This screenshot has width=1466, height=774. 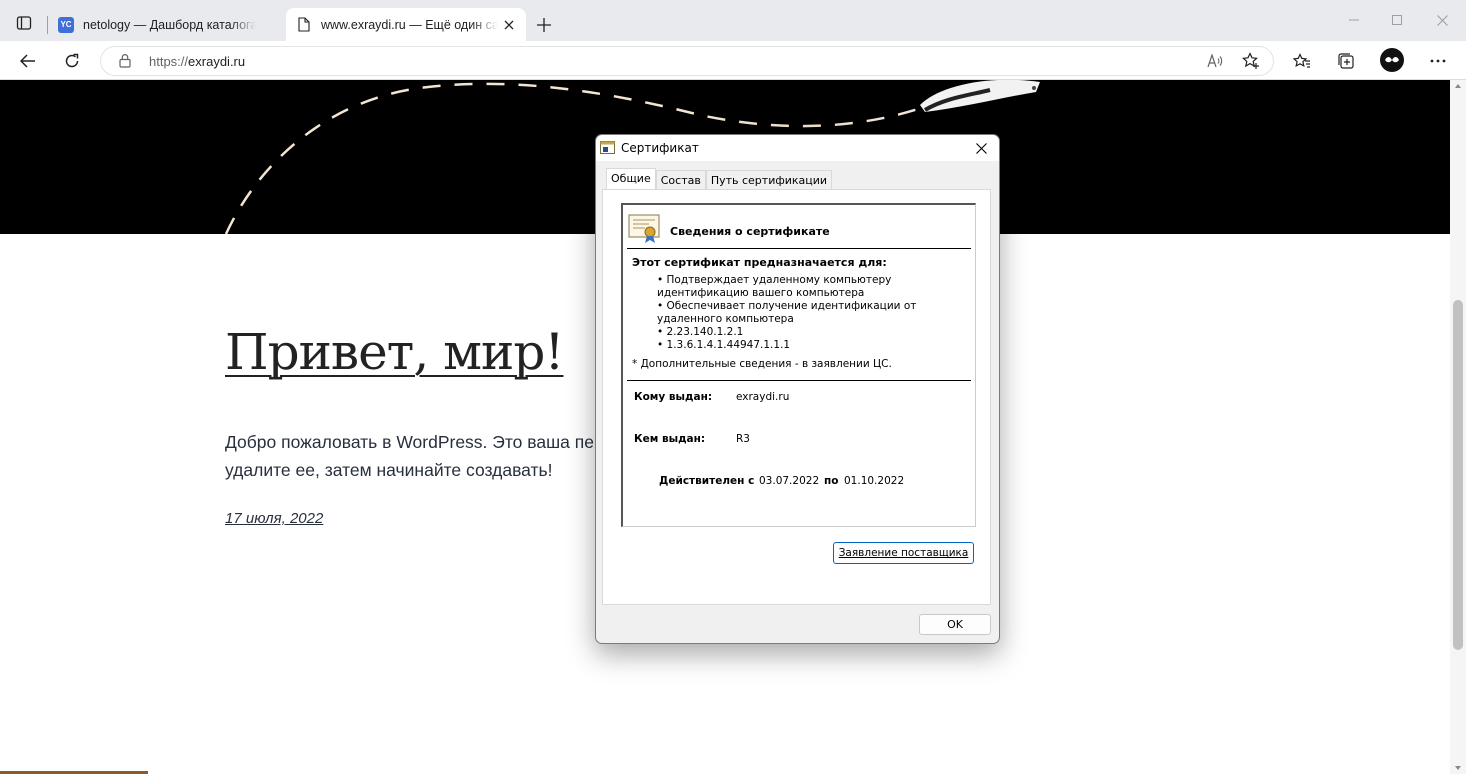 What do you see at coordinates (127, 61) in the screenshot?
I see `lock-icon` at bounding box center [127, 61].